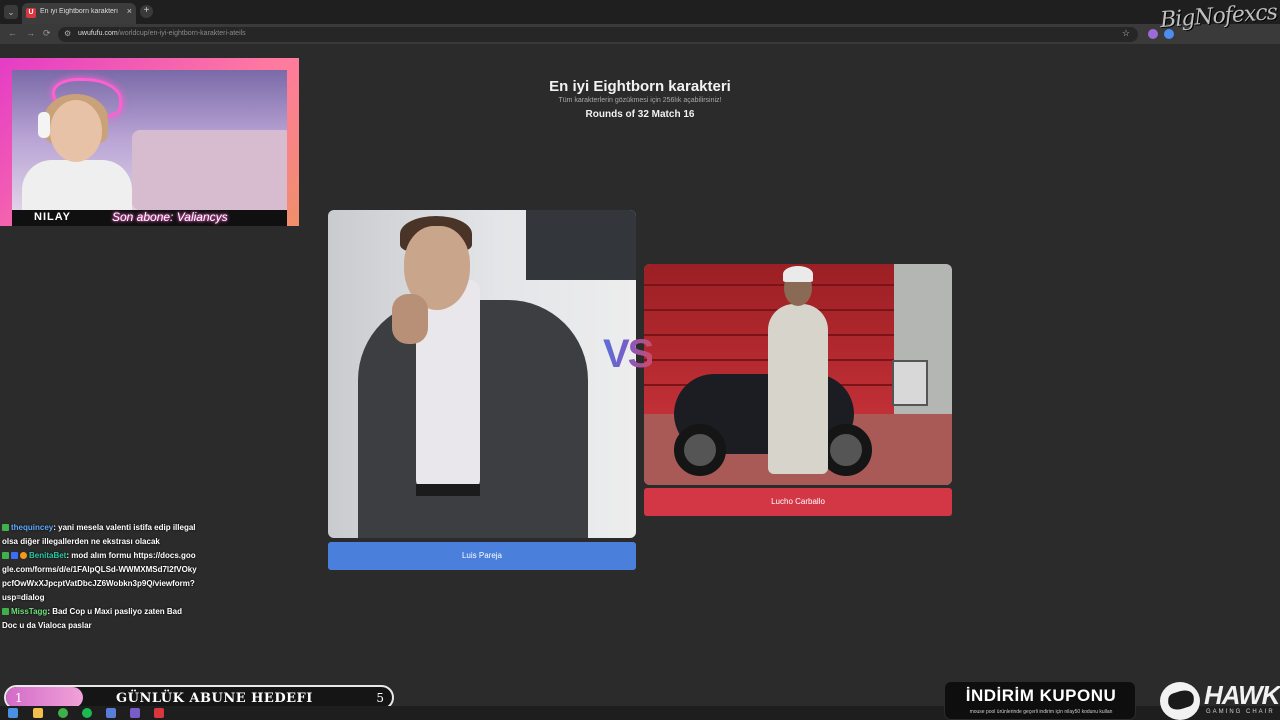  I want to click on sub-badge-icon, so click(14, 556).